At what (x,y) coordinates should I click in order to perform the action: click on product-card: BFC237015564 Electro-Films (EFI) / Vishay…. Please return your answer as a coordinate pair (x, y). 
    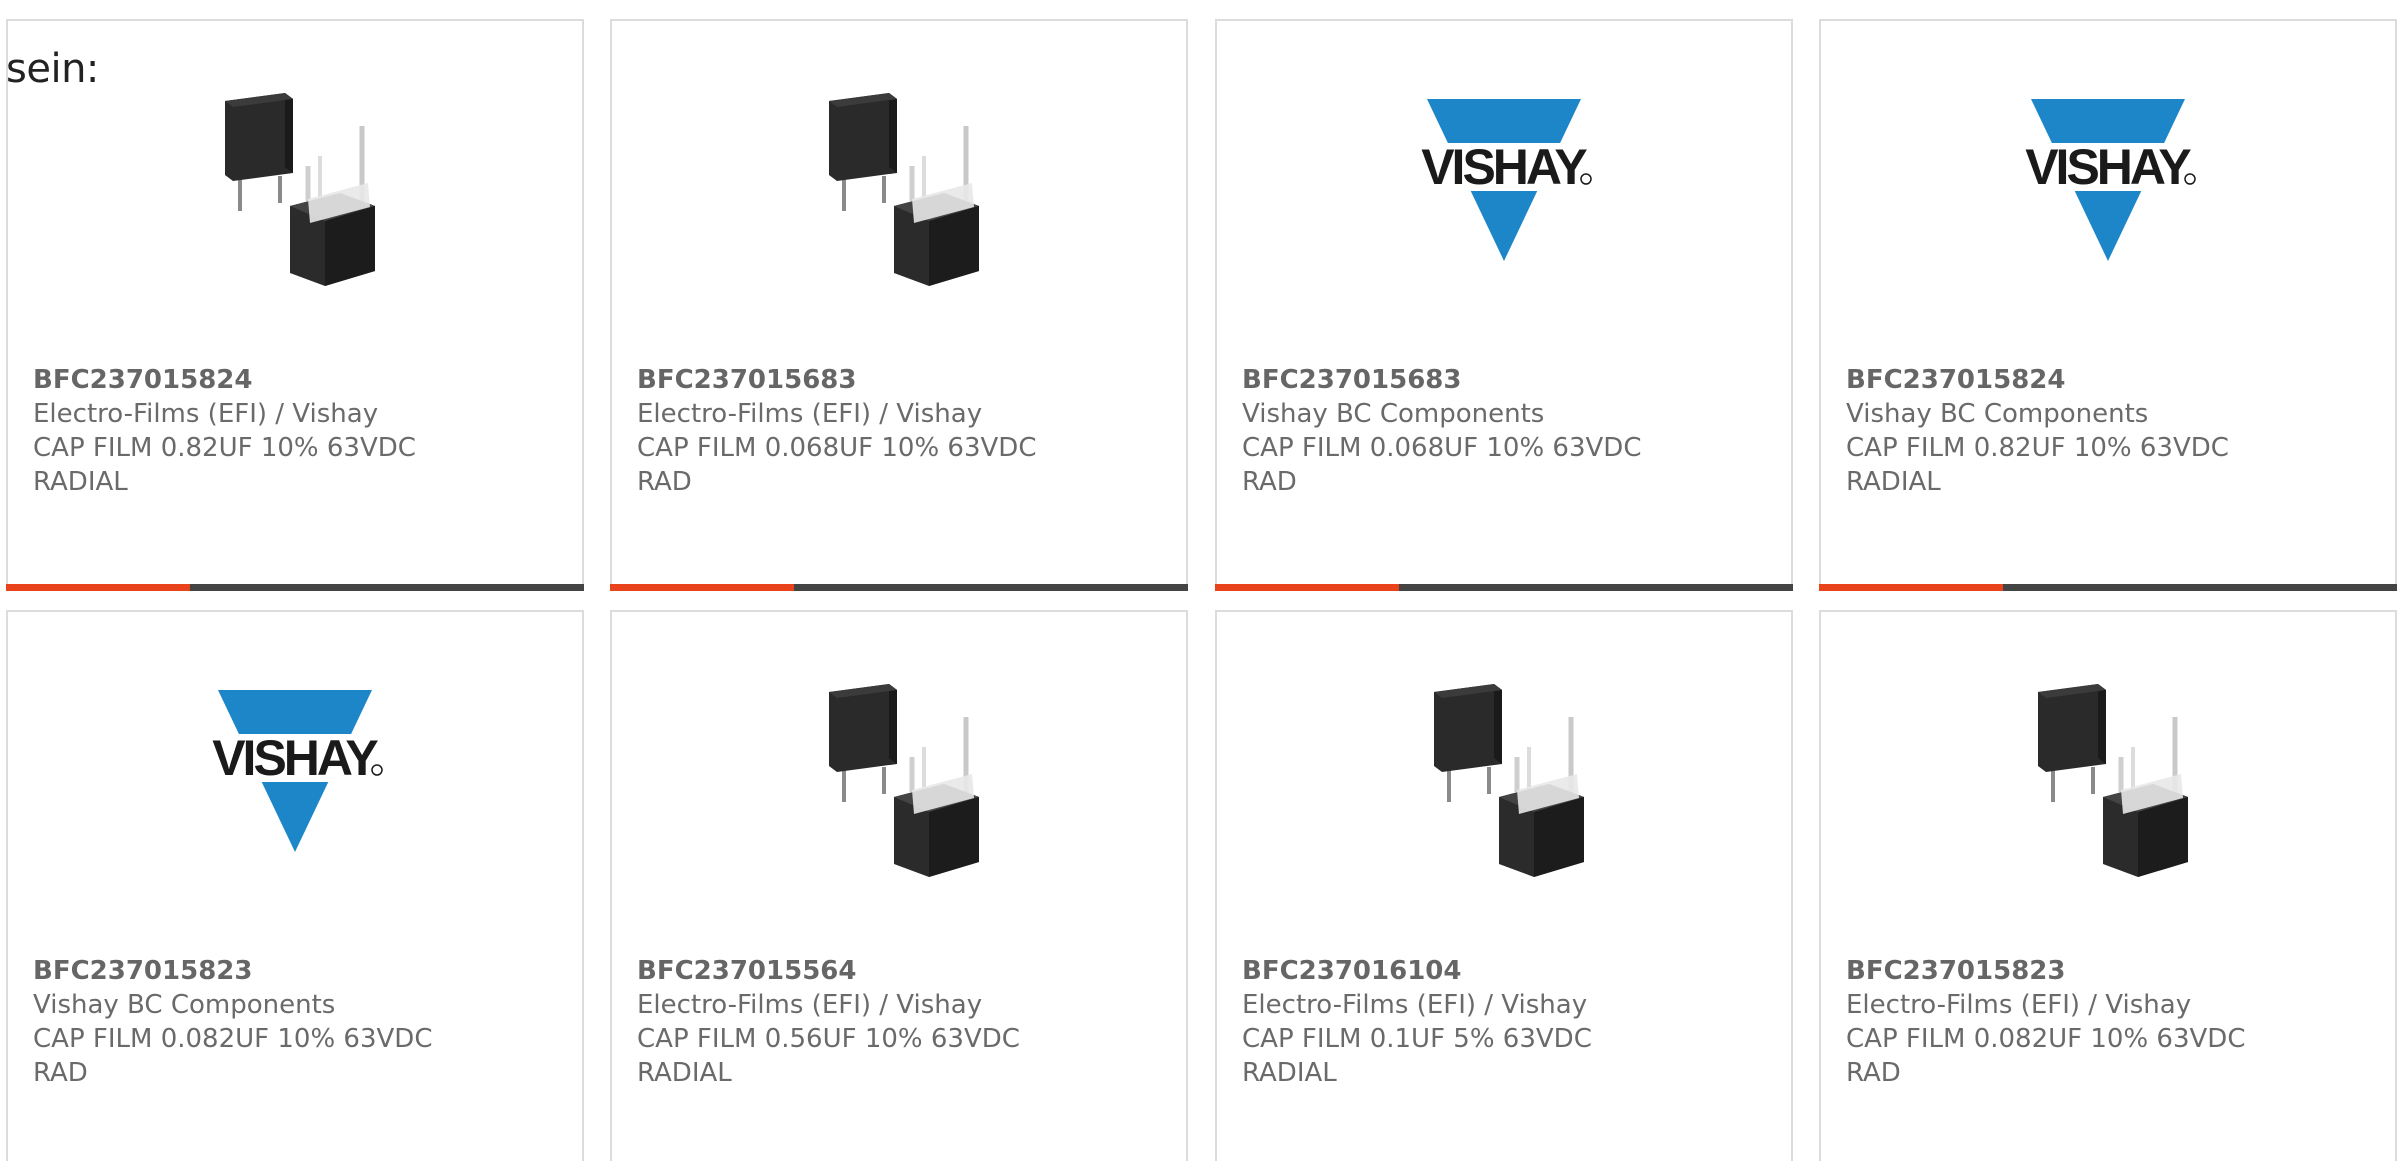
    Looking at the image, I should click on (899, 885).